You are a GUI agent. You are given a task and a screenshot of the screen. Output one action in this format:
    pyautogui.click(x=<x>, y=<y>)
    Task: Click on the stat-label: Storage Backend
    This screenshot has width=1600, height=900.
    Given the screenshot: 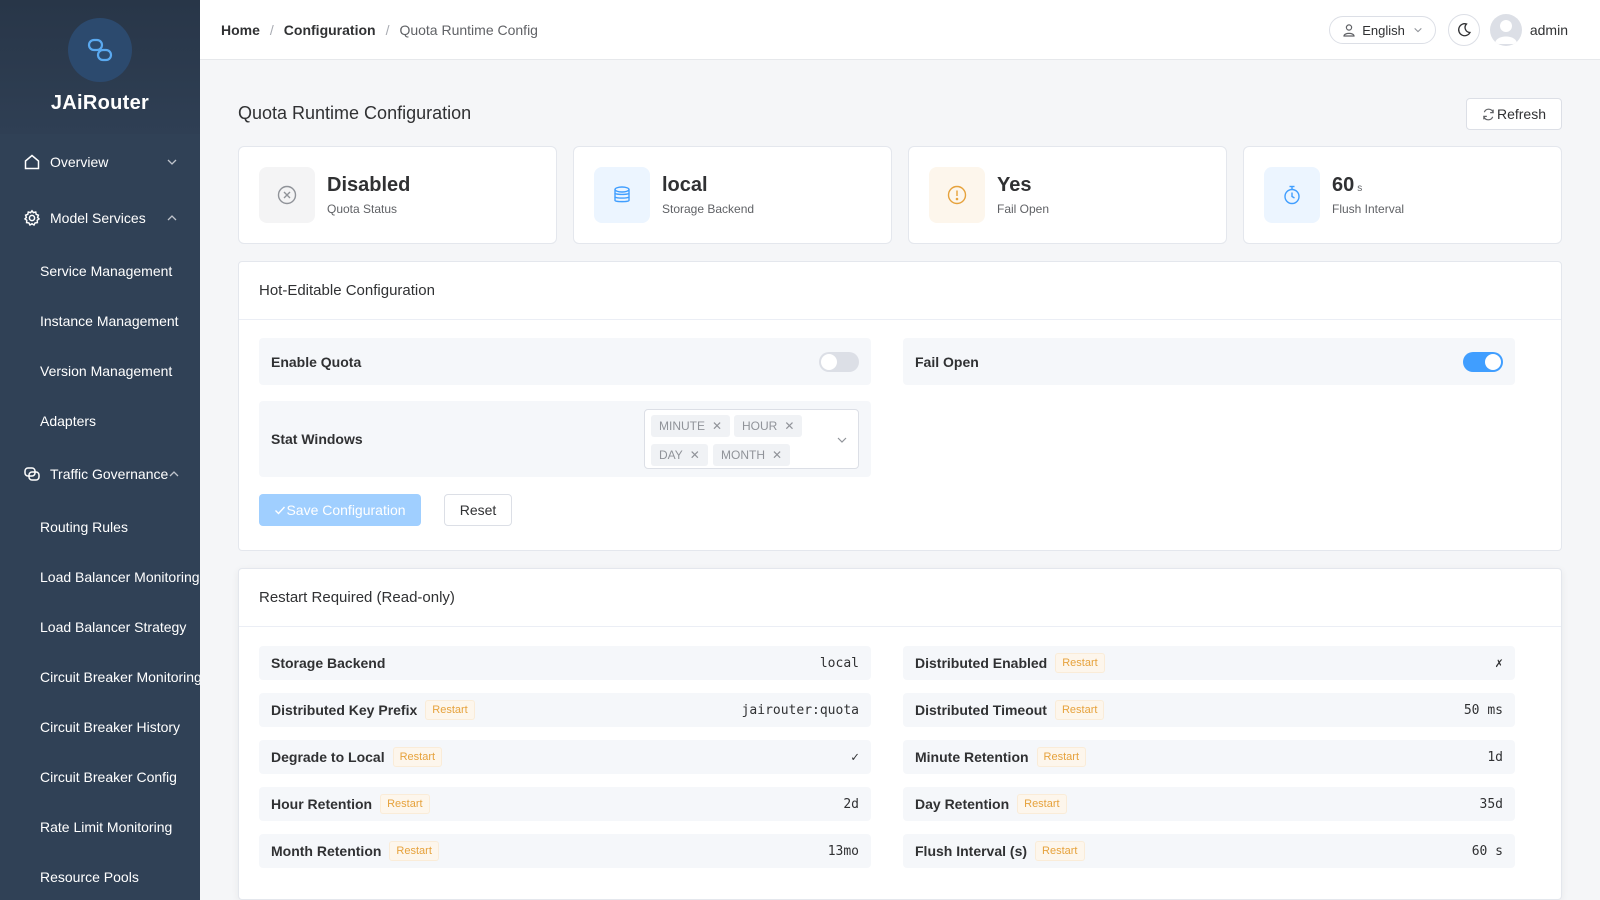 What is the action you would take?
    pyautogui.click(x=708, y=209)
    